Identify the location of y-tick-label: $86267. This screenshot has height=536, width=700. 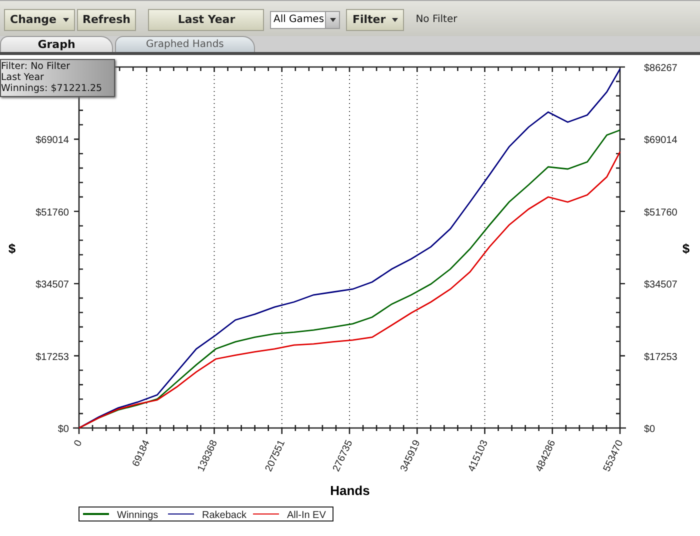
(661, 68).